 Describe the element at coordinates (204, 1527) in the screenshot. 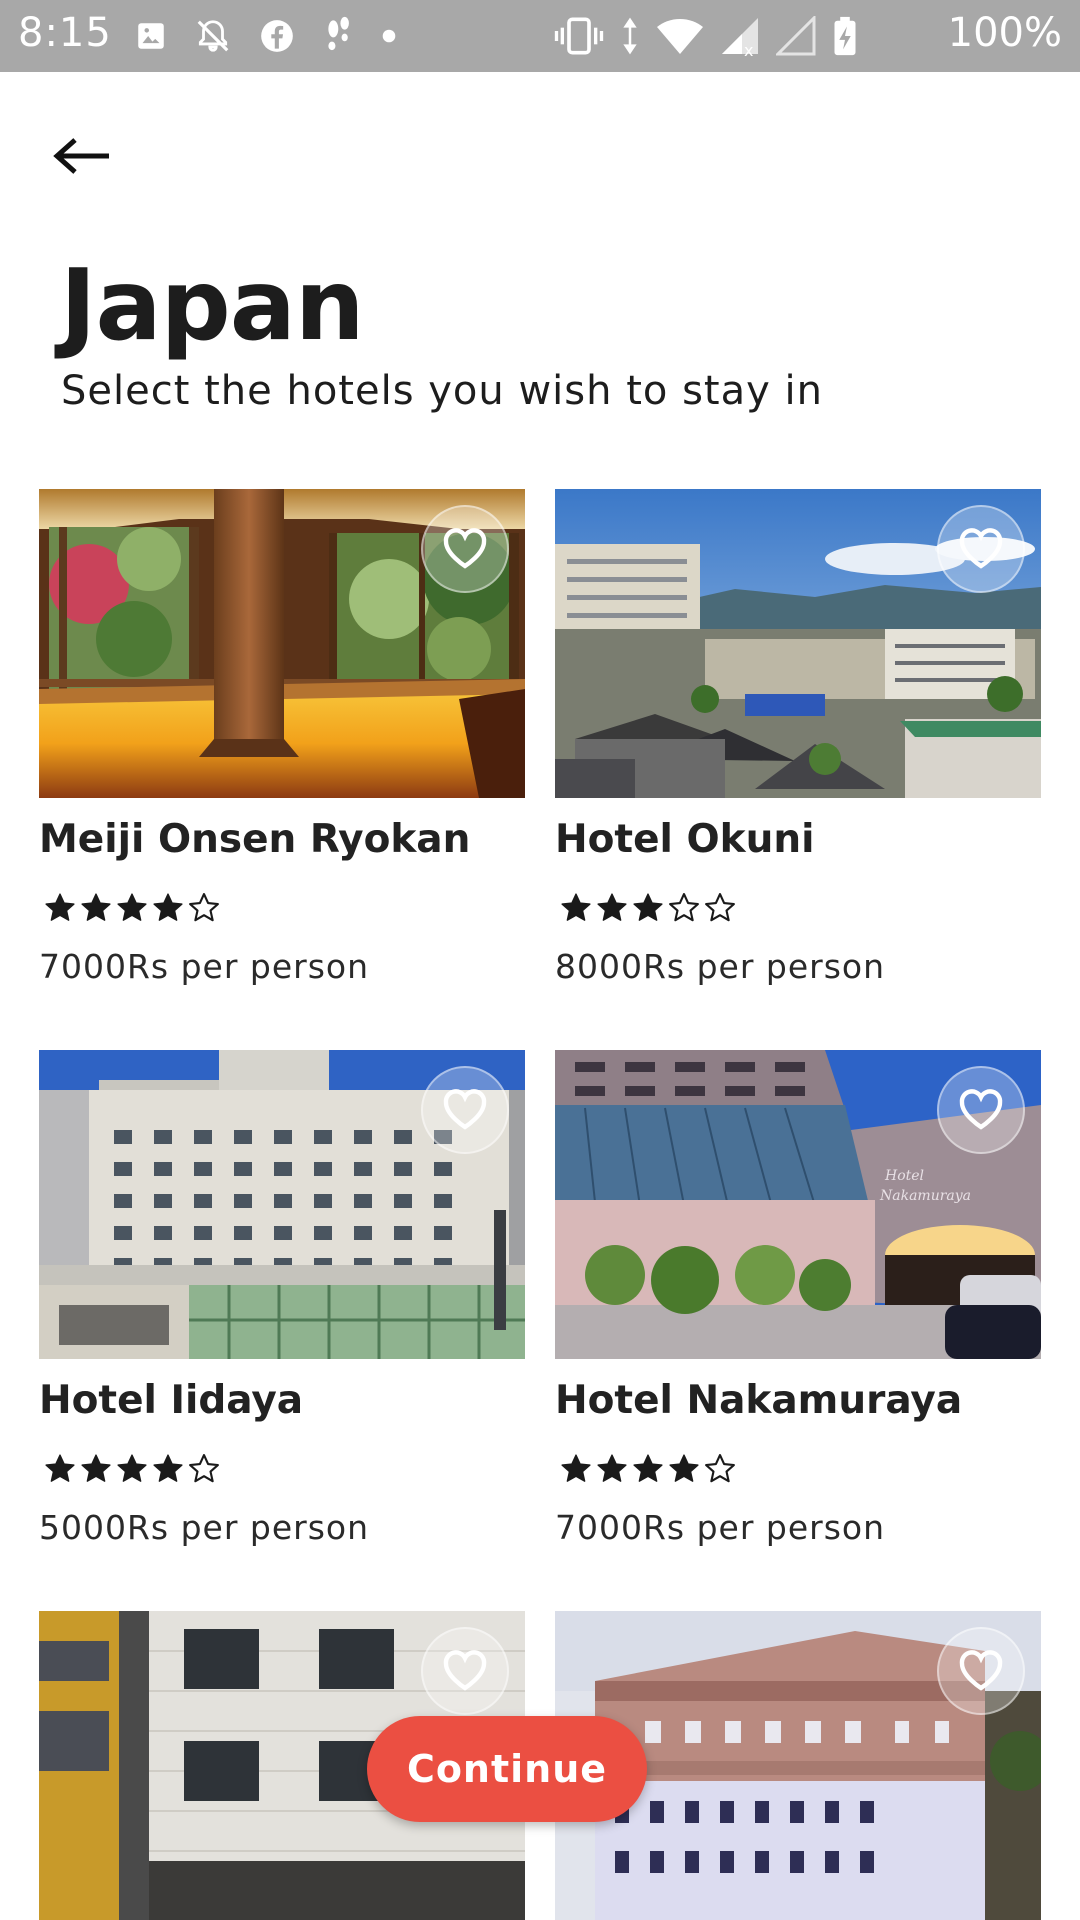

I see `hotel-price: 5000Rs per person` at that location.